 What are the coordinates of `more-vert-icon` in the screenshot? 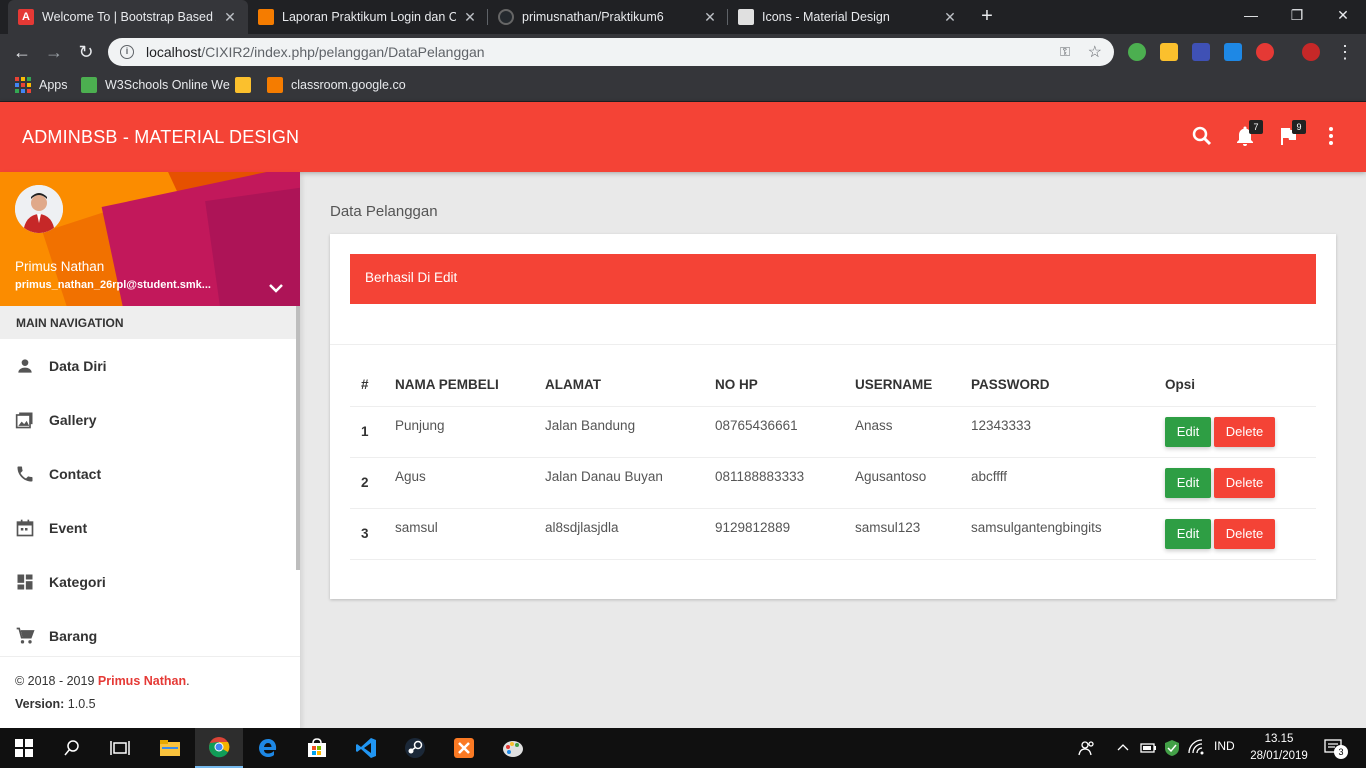 It's located at (1332, 137).